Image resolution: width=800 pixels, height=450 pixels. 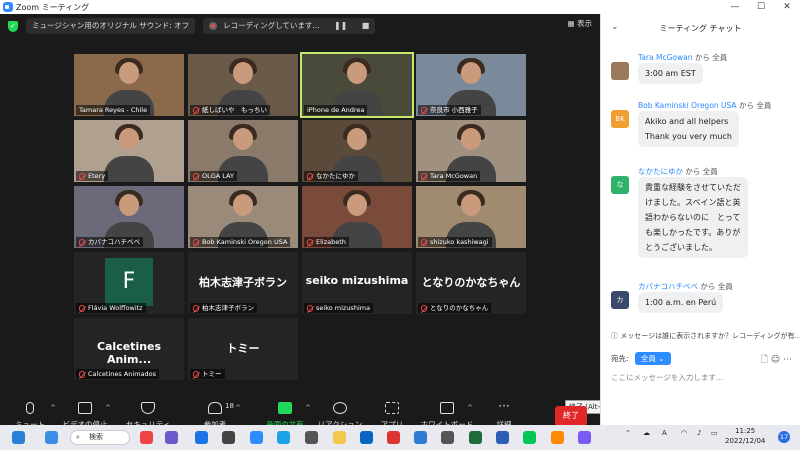 I want to click on line-icon, so click(x=529, y=437).